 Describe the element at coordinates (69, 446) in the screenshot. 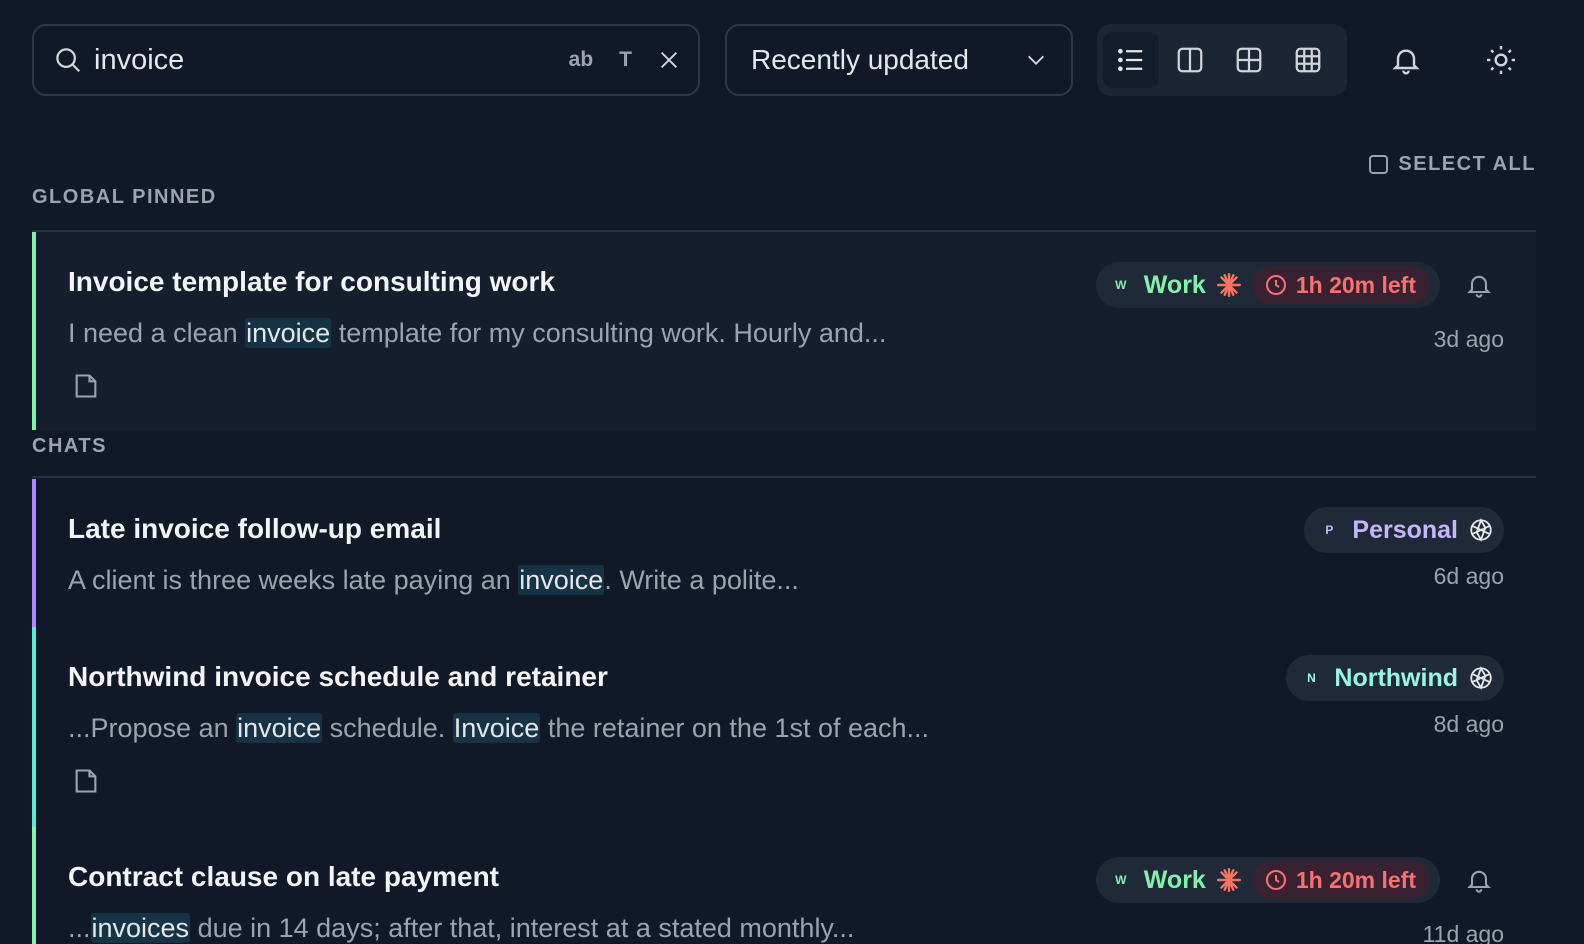

I see `section-label-chats: CHATS` at that location.